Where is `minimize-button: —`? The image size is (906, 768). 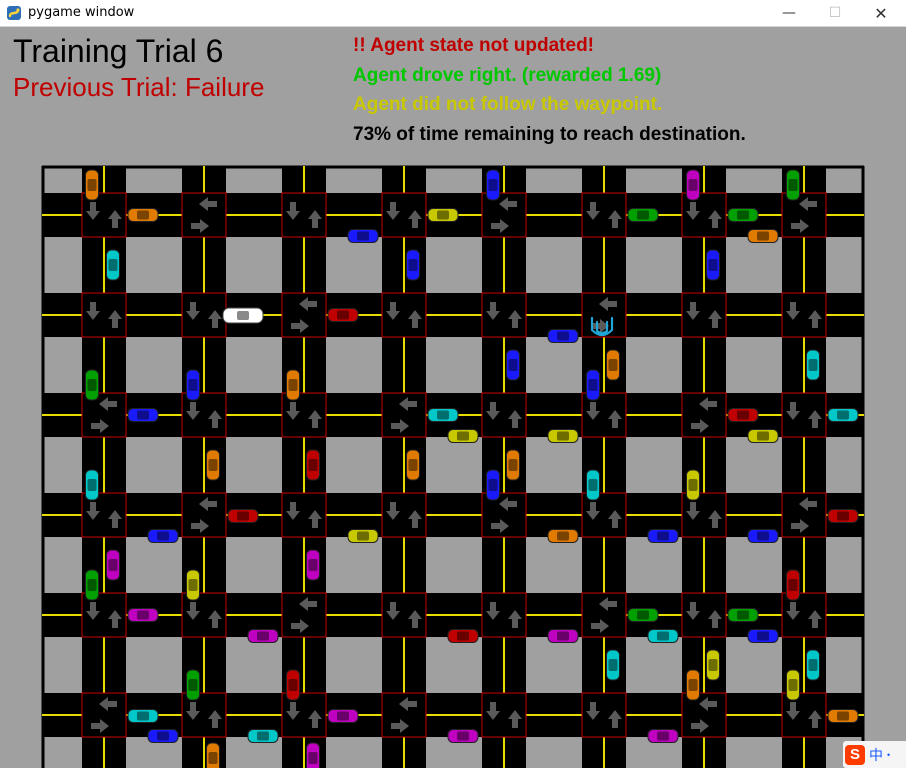
minimize-button: — is located at coordinates (789, 13).